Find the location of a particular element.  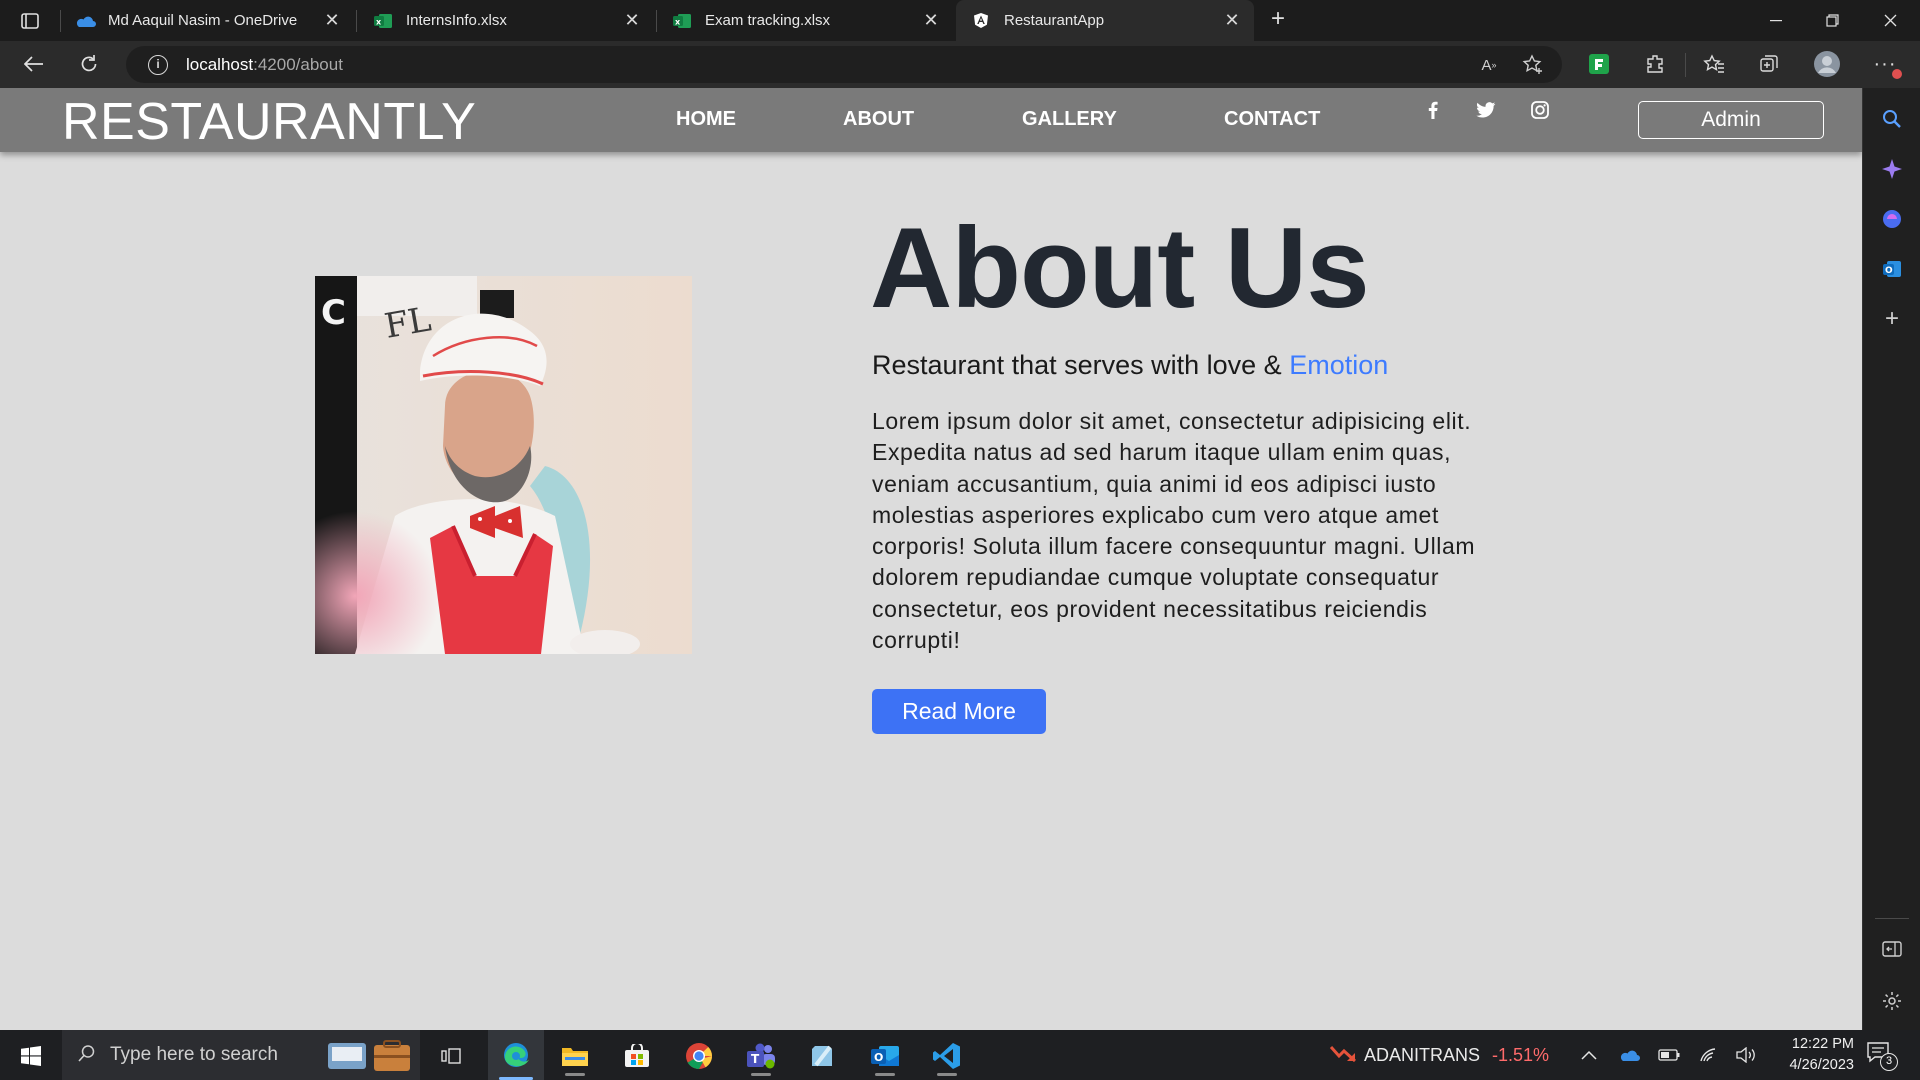

profile-avatar is located at coordinates (1827, 64).